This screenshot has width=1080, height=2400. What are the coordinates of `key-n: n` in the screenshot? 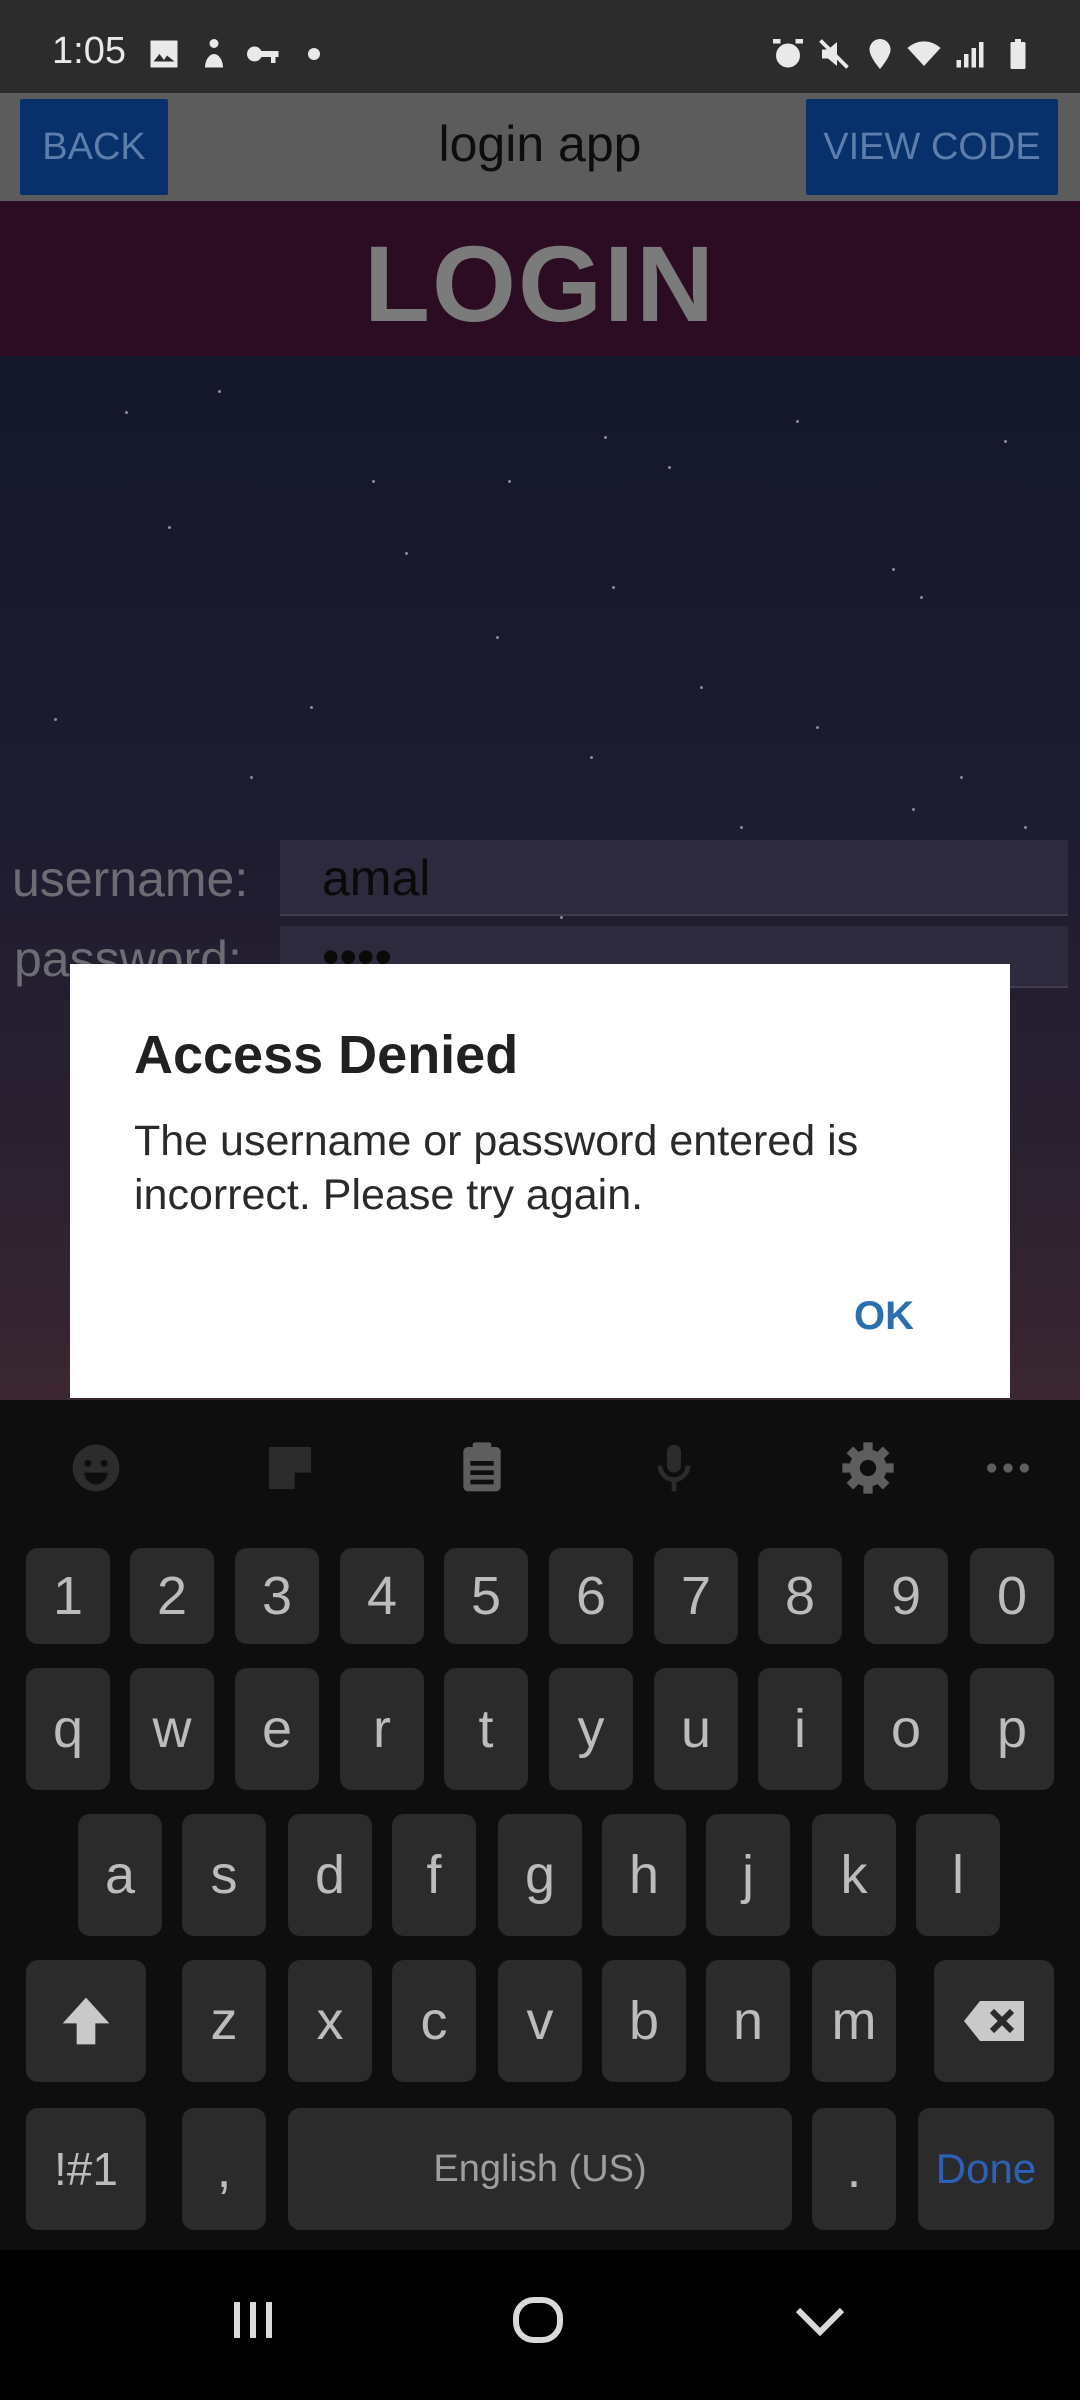 It's located at (748, 2021).